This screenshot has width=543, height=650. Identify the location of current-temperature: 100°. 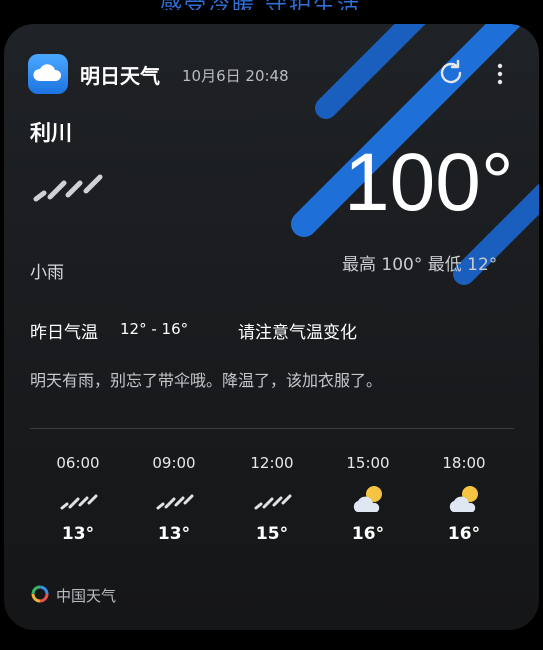
(429, 182).